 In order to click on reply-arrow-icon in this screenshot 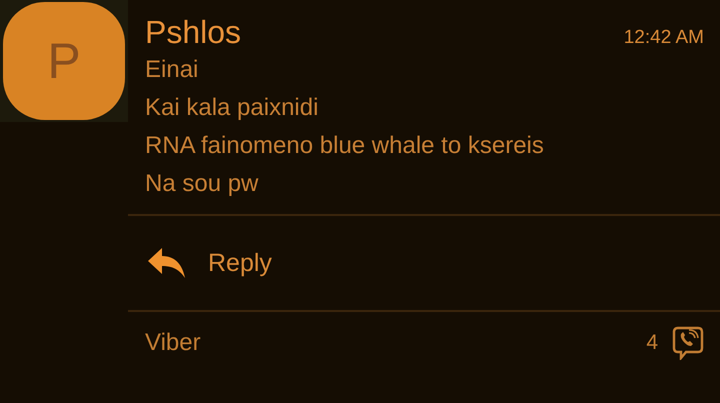, I will do `click(167, 263)`.